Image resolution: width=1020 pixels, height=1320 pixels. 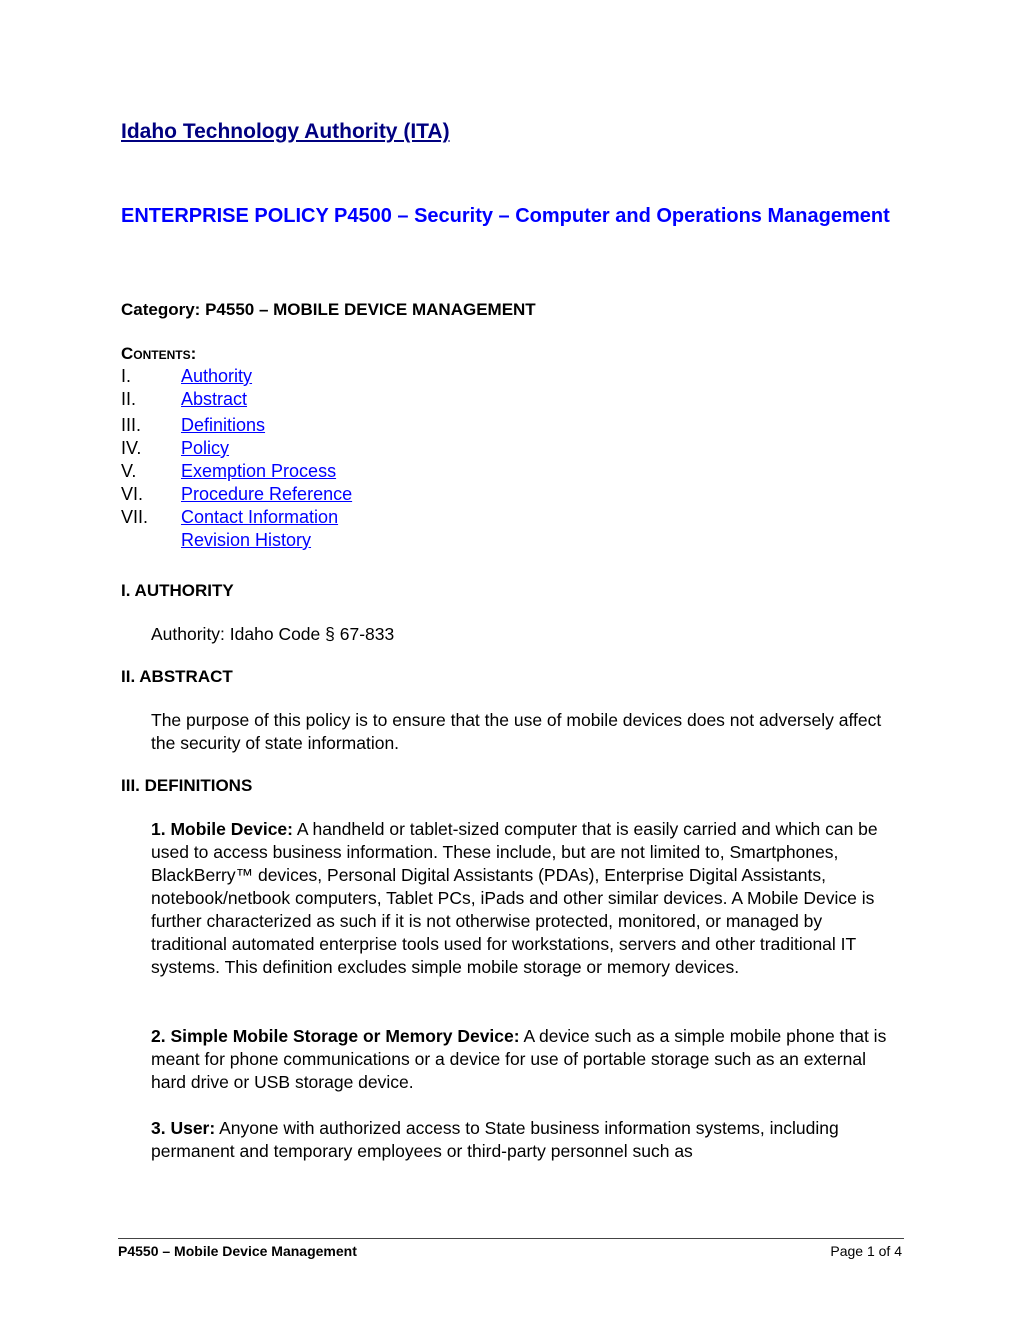 What do you see at coordinates (266, 494) in the screenshot?
I see `toc-link-procedure-reference: Procedure Reference` at bounding box center [266, 494].